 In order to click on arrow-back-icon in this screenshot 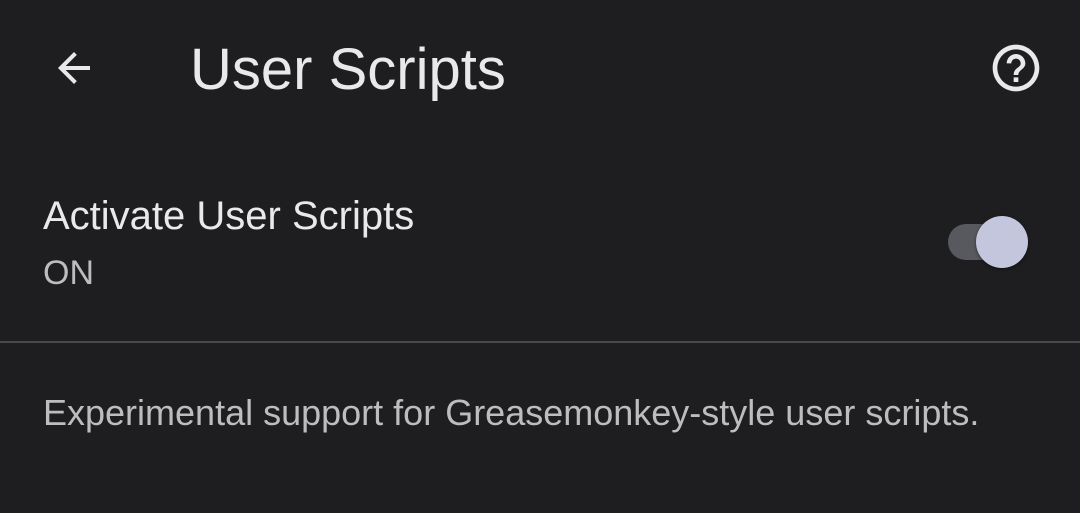, I will do `click(74, 68)`.